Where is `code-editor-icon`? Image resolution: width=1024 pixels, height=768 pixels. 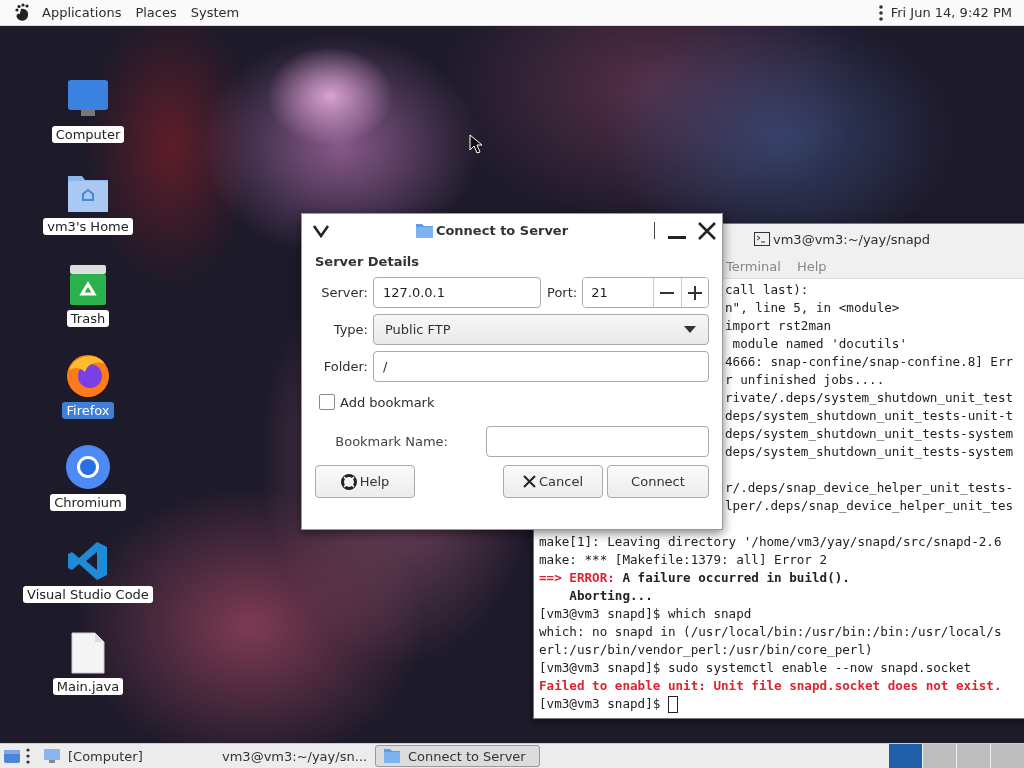
code-editor-icon is located at coordinates (88, 561).